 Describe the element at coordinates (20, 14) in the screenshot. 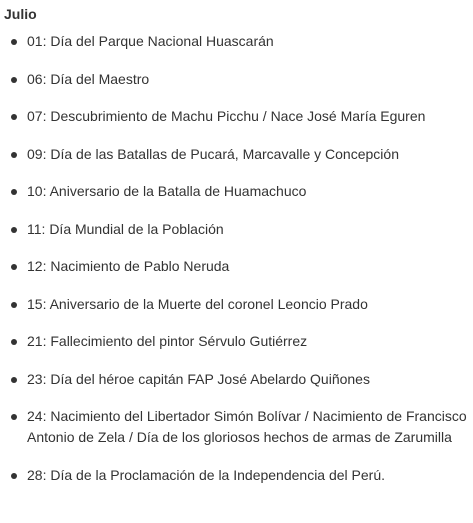

I see `month-heading: Julio` at that location.